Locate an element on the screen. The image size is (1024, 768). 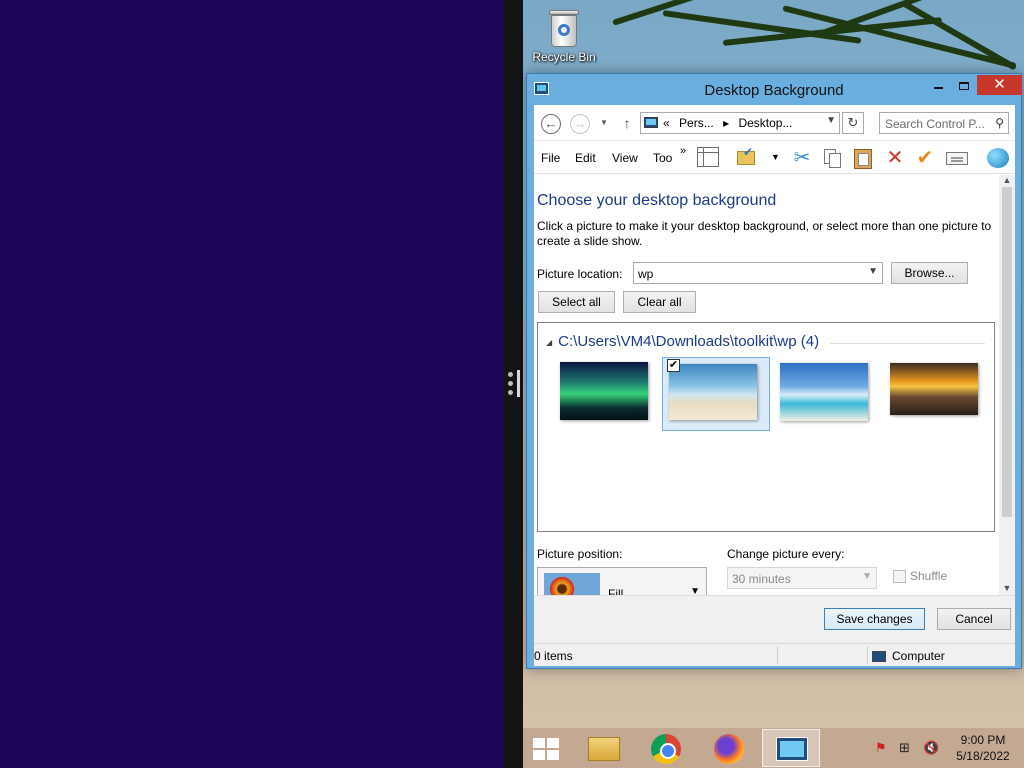
group-header: ◢ C:\Users\VM4\Downloads\toolkit\wp (4) is located at coordinates (682, 341).